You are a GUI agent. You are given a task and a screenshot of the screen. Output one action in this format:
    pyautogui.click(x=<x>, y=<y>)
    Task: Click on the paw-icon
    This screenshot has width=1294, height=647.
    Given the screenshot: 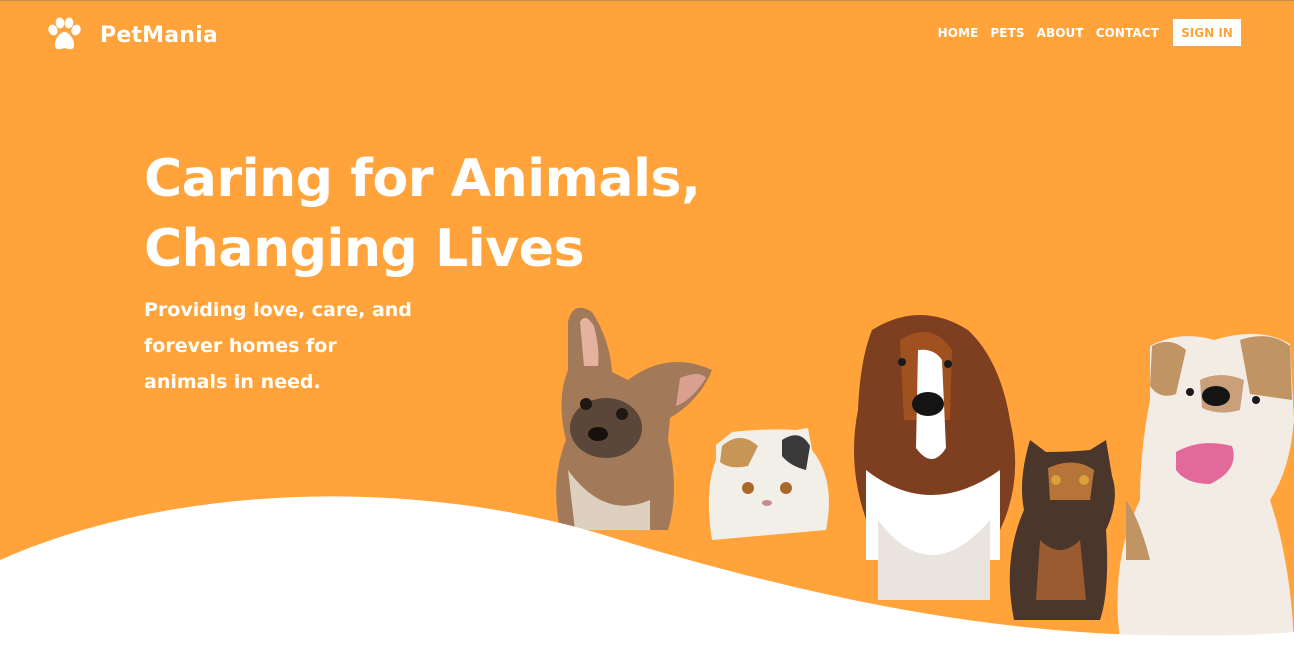 What is the action you would take?
    pyautogui.click(x=64, y=33)
    